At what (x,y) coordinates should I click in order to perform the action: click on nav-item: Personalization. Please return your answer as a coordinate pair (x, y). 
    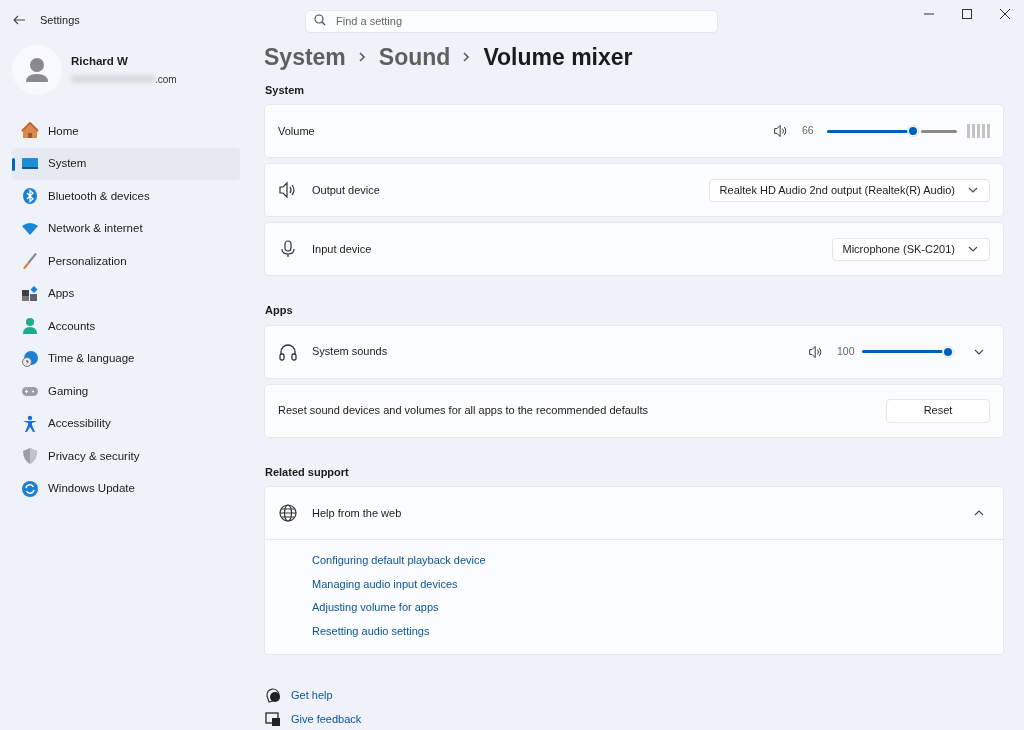
    Looking at the image, I should click on (126, 261).